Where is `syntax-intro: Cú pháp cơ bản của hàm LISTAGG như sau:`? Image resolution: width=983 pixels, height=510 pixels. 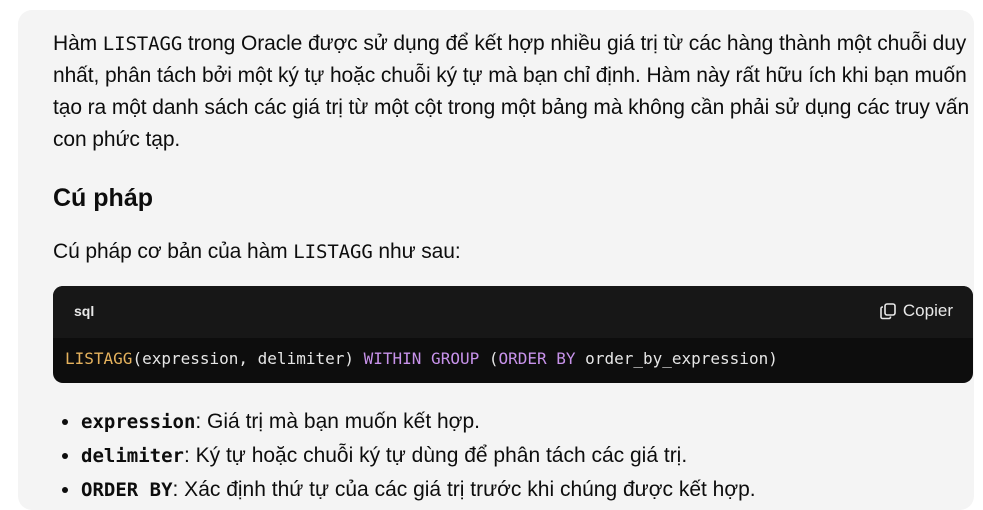 syntax-intro: Cú pháp cơ bản của hàm LISTAGG như sau: is located at coordinates (513, 252).